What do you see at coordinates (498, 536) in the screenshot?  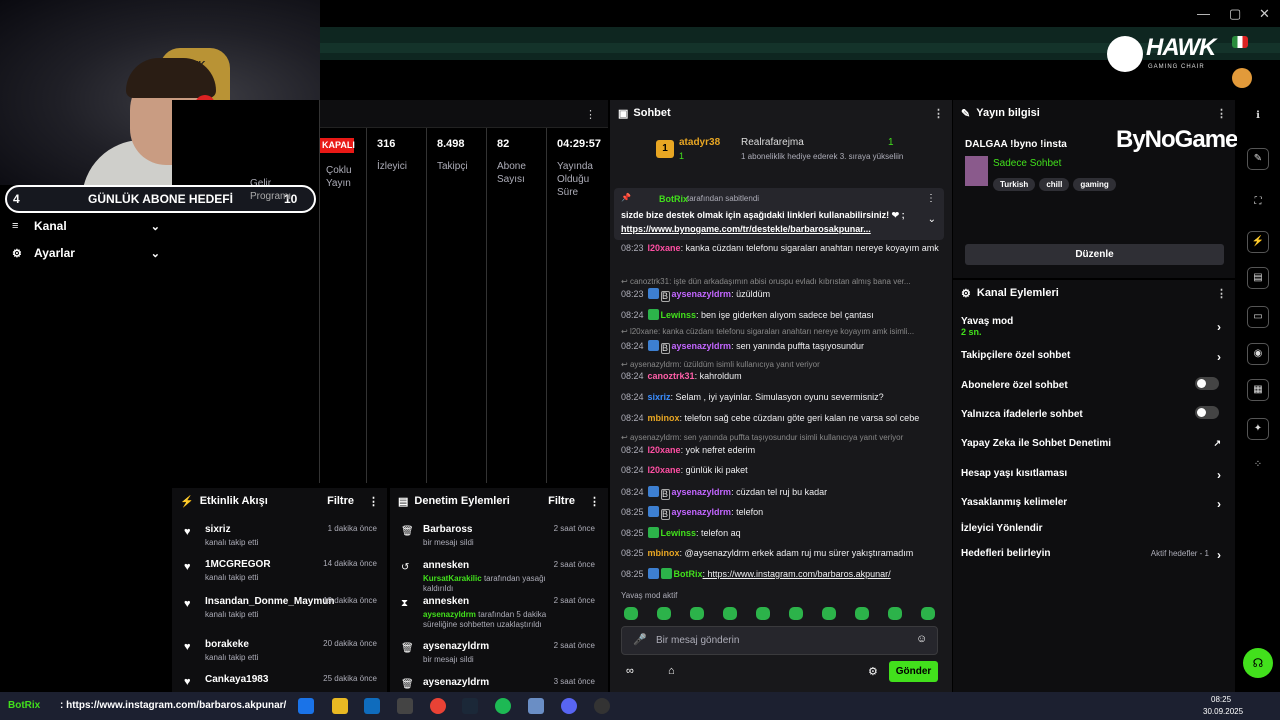 I see `moderation-item: 🗑 Barbaross bir mesajı sildi 2 saat önce` at bounding box center [498, 536].